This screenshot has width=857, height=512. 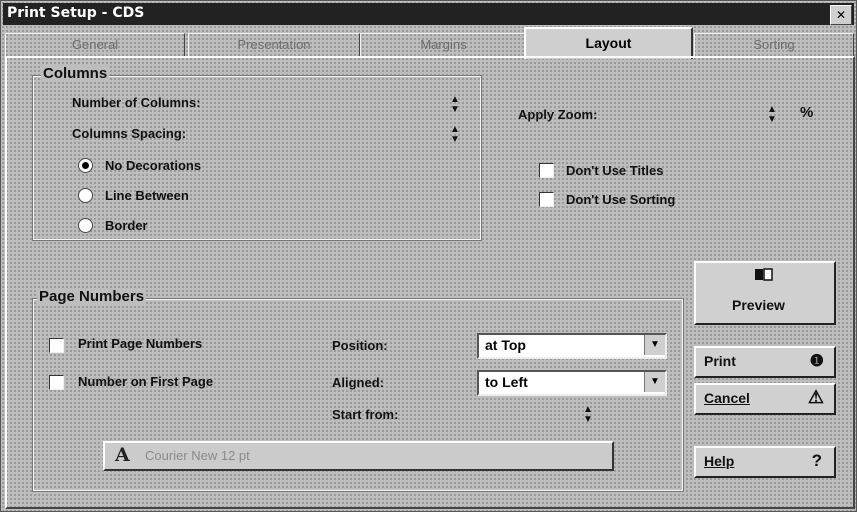 I want to click on columns-spacing-spinner: ▲ ▼, so click(x=455, y=135).